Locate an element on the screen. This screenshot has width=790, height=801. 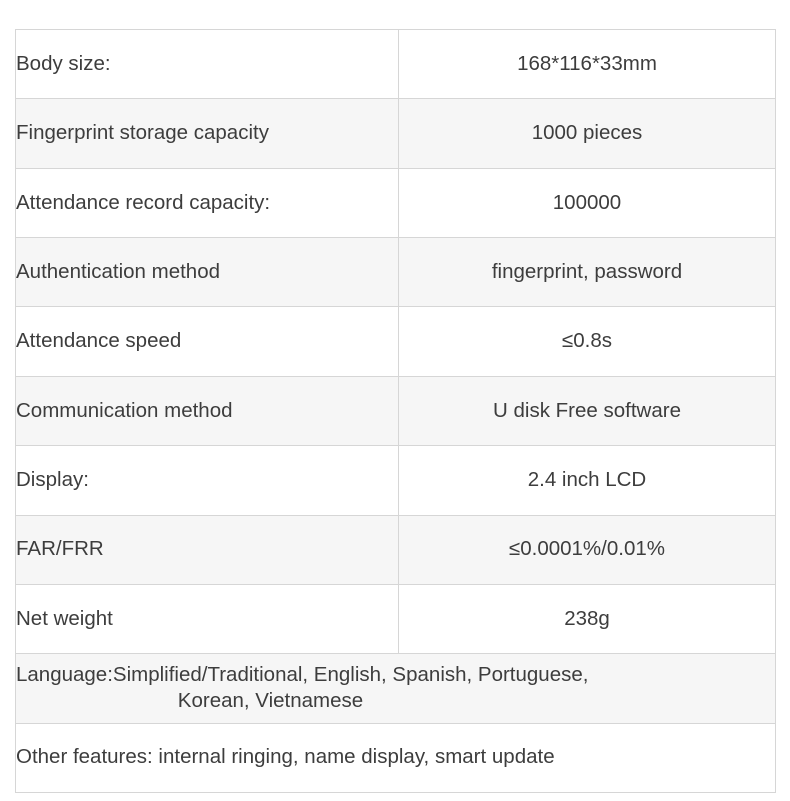
table-row: Attendance speed ≤0.8s is located at coordinates (395, 341).